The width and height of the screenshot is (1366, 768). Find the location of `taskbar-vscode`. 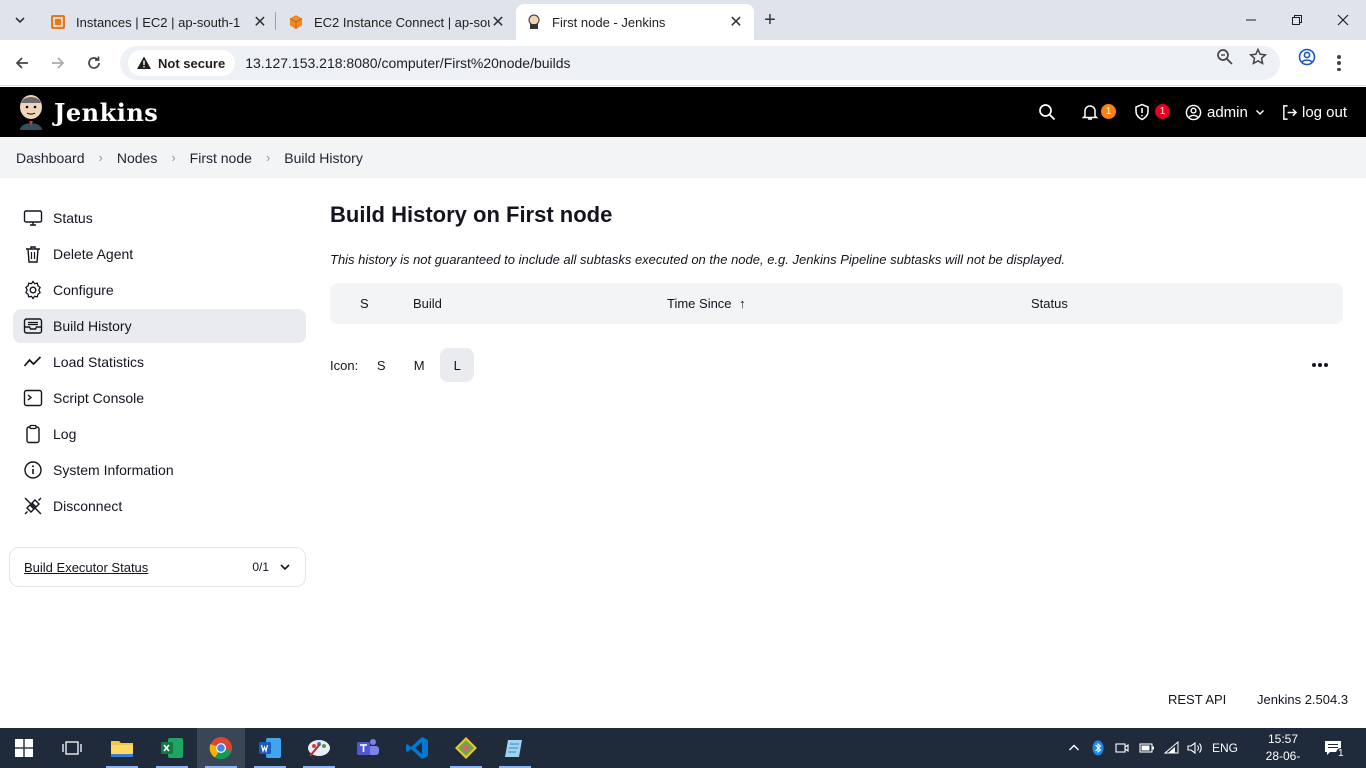

taskbar-vscode is located at coordinates (417, 748).